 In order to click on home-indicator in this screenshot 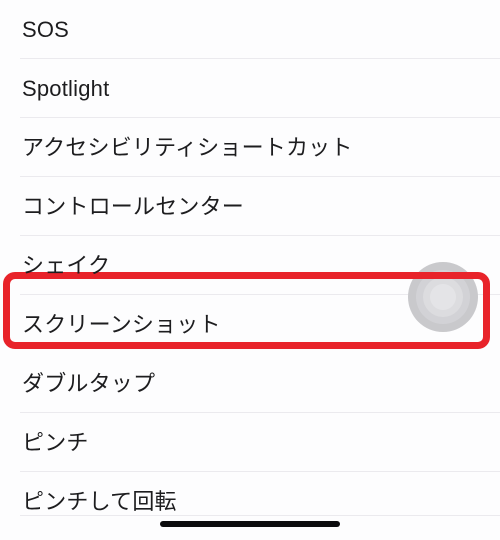, I will do `click(250, 524)`.